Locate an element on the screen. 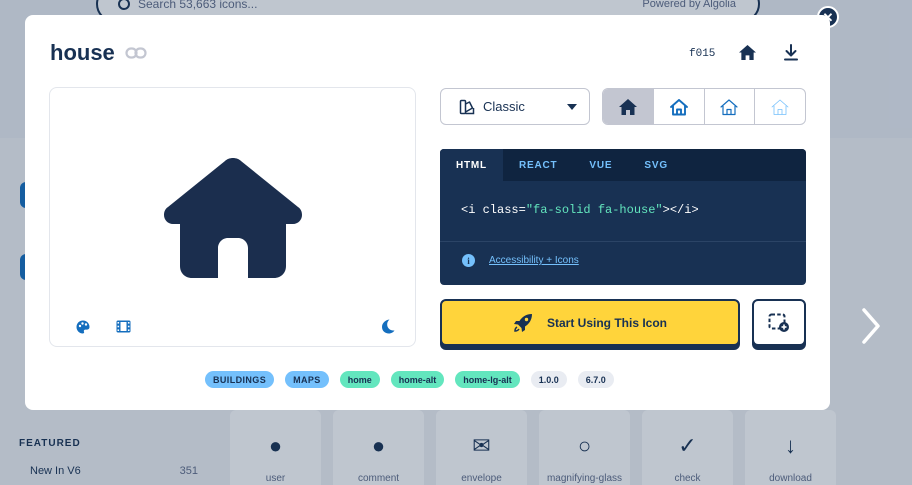 The width and height of the screenshot is (912, 485). download-icon is located at coordinates (791, 52).